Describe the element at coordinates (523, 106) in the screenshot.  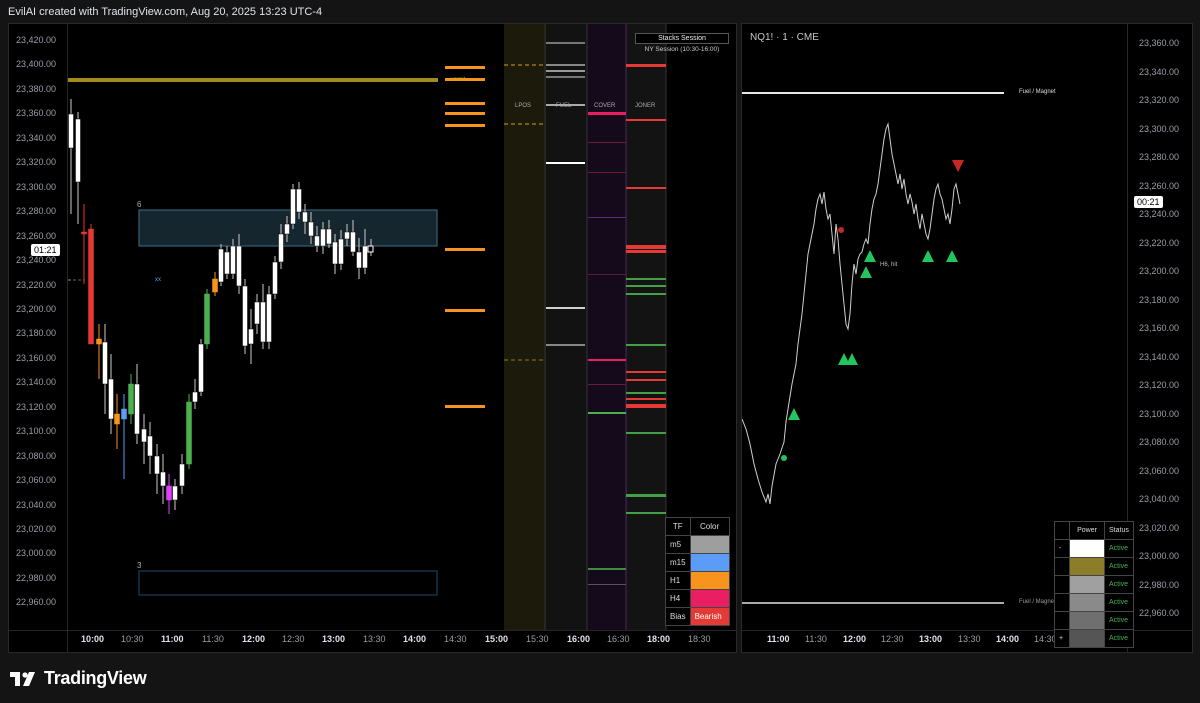
I see `column-label-lpos: LPOS` at that location.